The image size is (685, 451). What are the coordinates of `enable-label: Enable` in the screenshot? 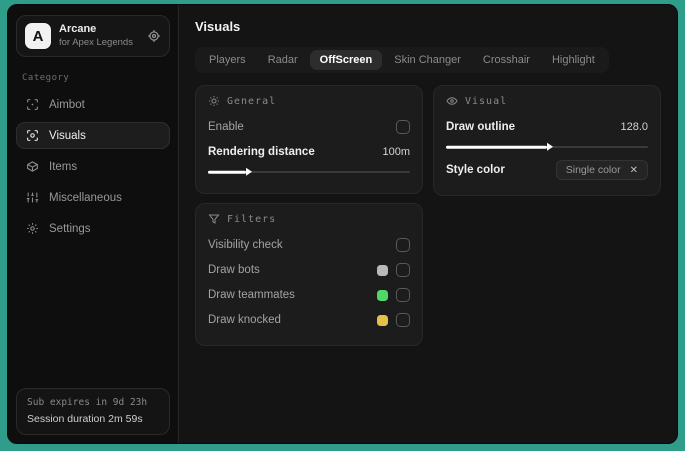 It's located at (226, 127).